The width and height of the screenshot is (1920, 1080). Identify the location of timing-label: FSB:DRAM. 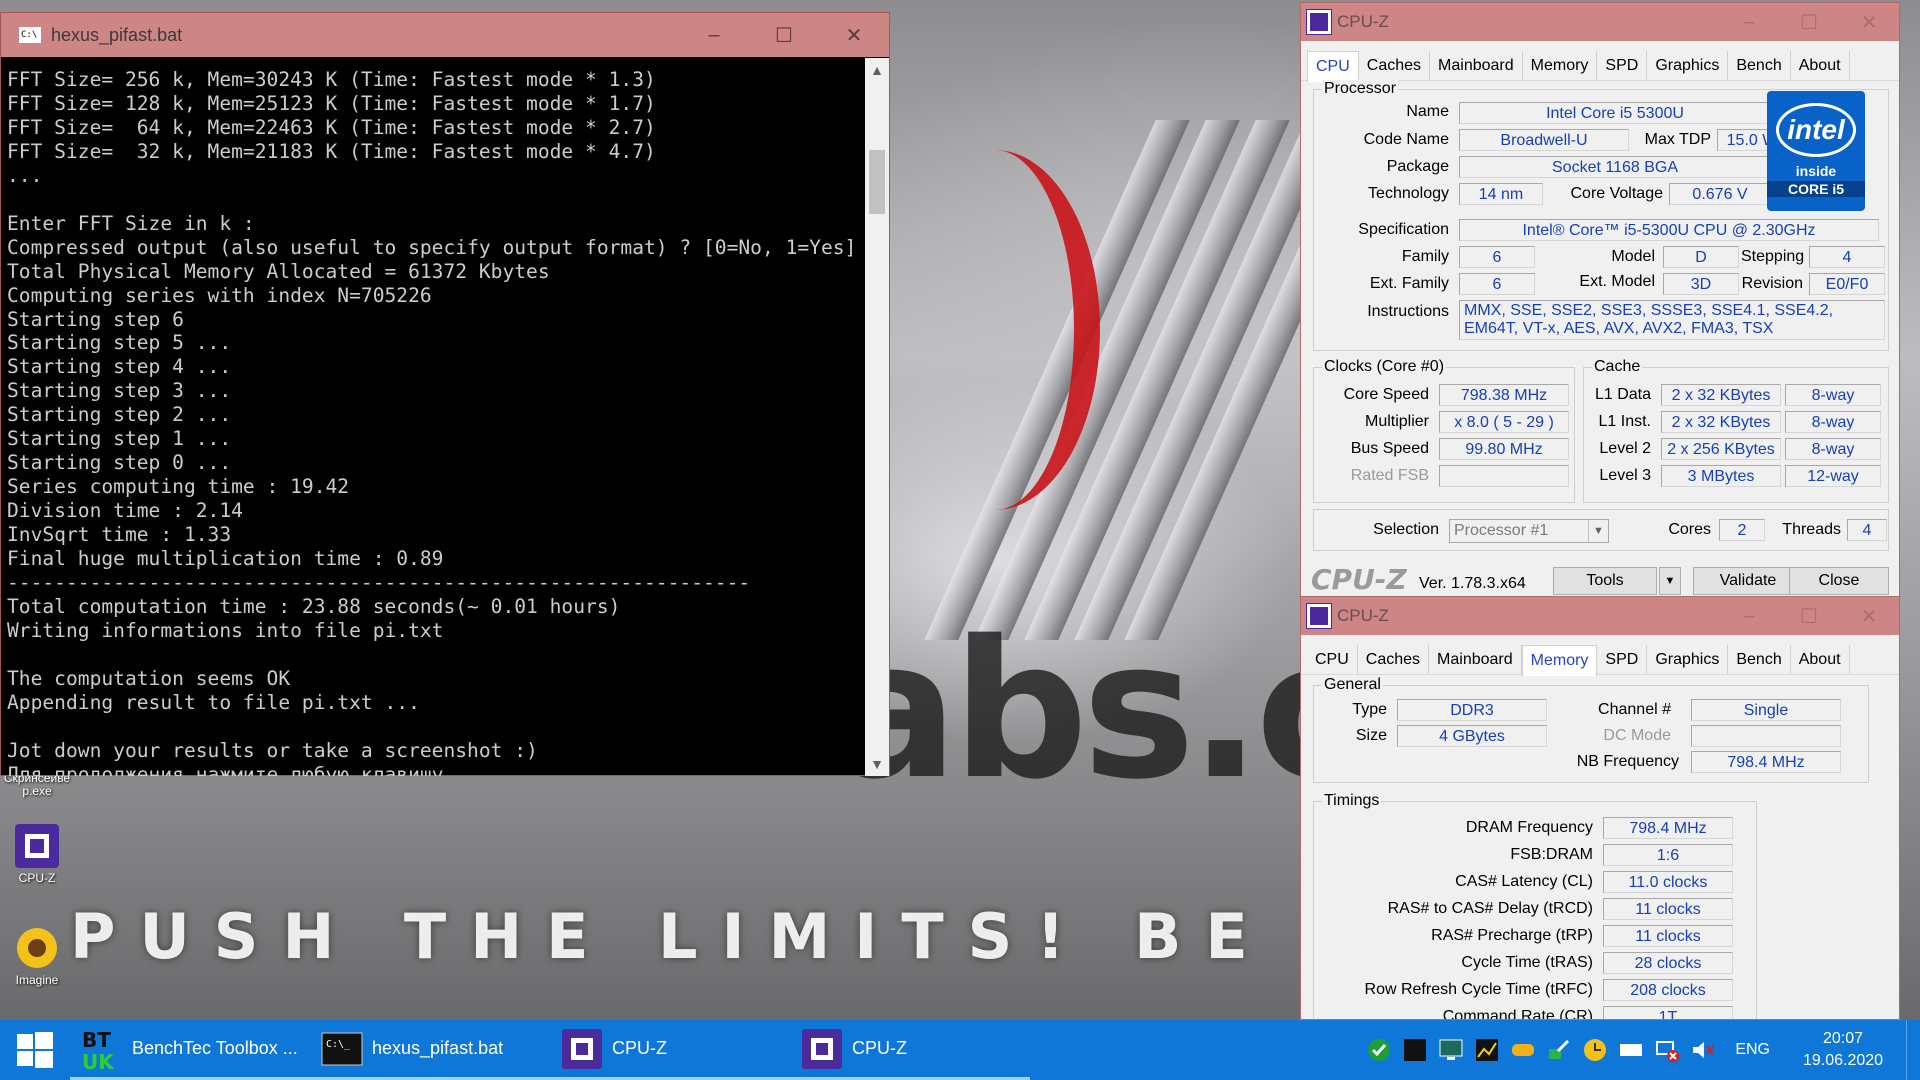
(1551, 854).